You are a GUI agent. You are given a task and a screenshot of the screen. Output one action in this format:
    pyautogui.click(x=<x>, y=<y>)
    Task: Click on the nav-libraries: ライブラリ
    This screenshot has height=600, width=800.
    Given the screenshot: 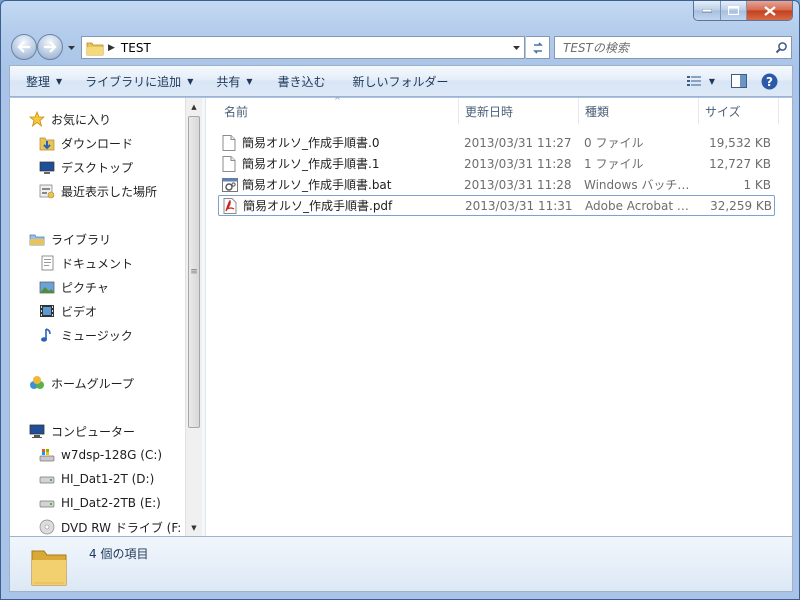 What is the action you would take?
    pyautogui.click(x=69, y=239)
    